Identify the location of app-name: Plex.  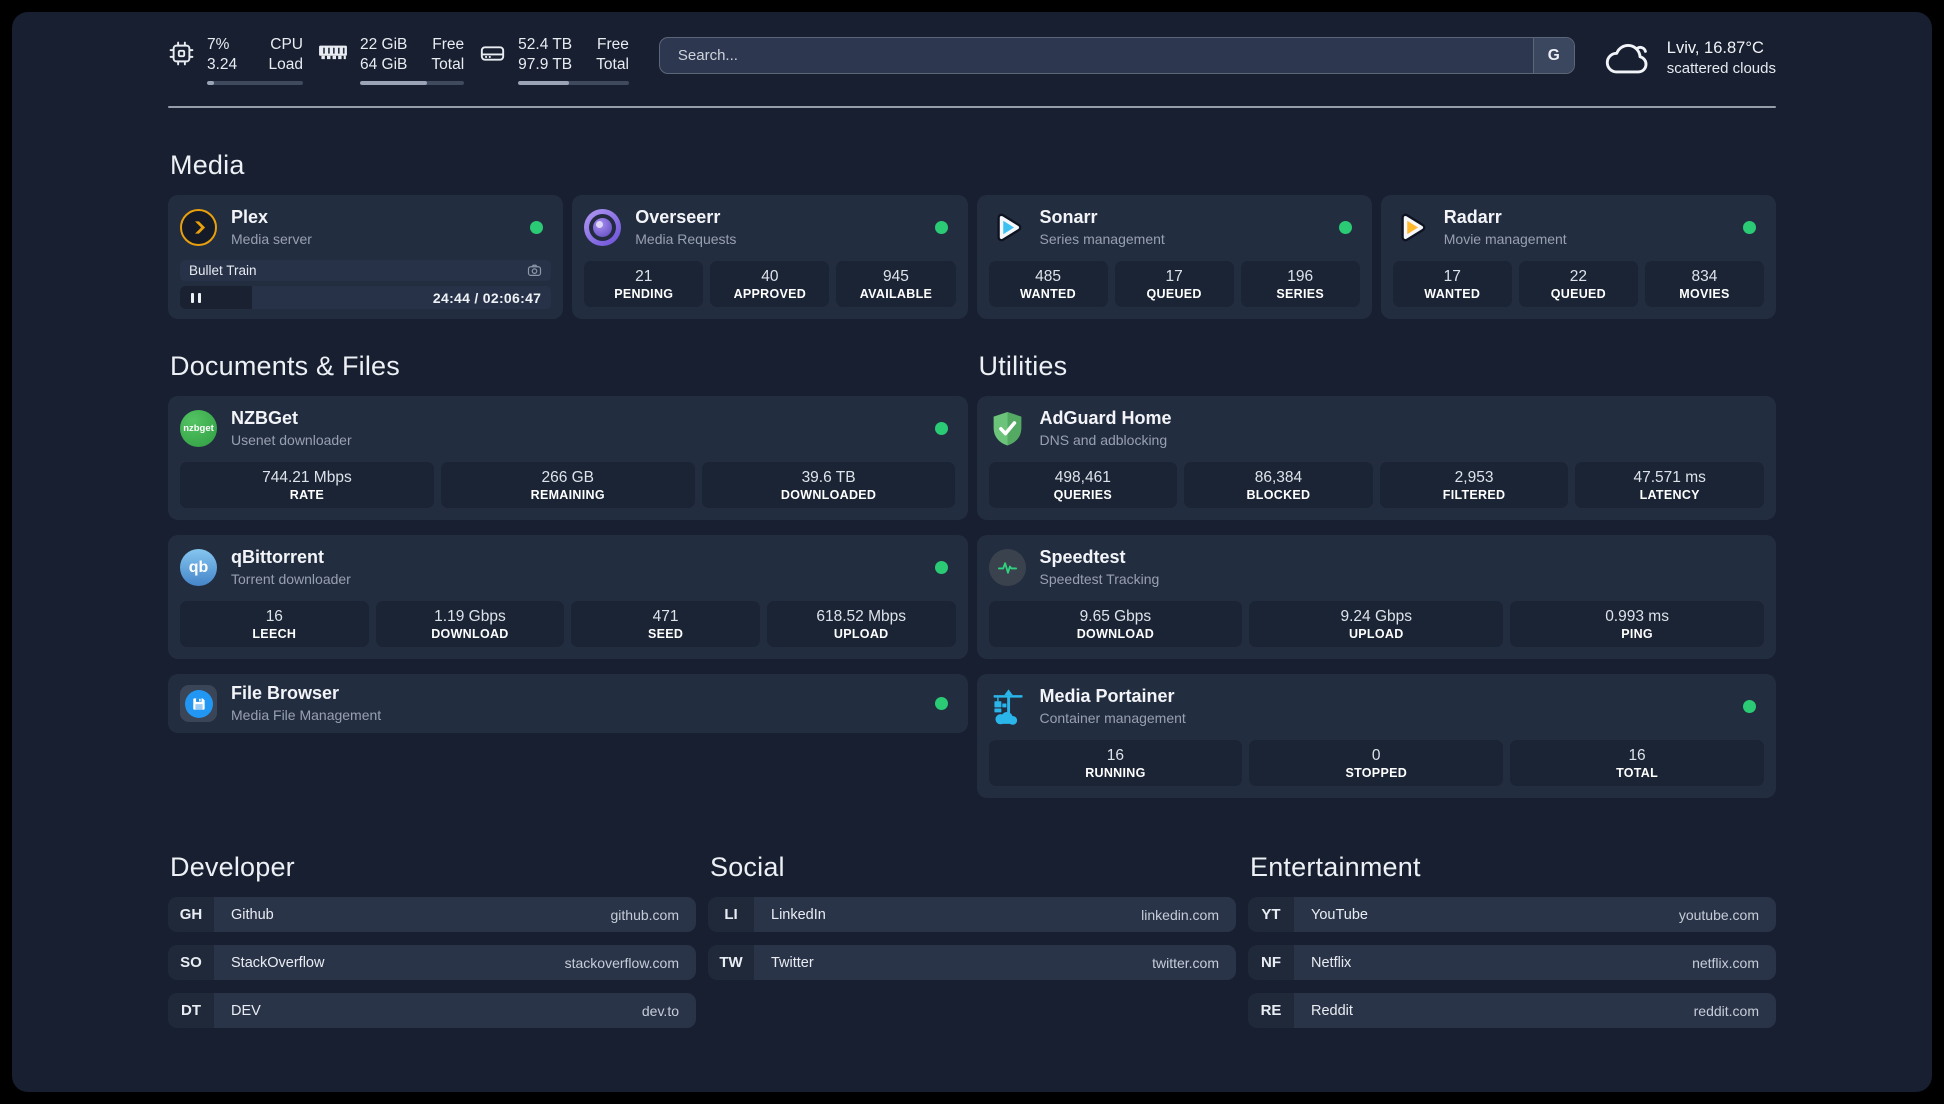
(250, 217).